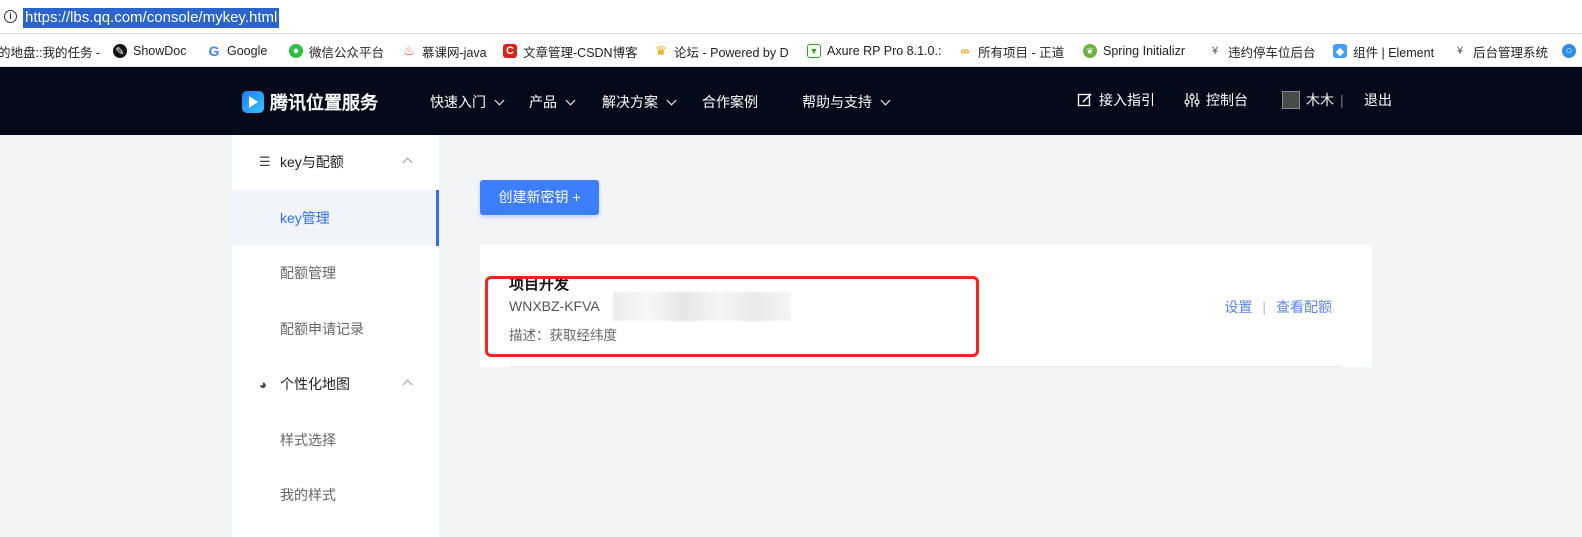 This screenshot has width=1582, height=537. I want to click on tencent-map-logo-icon, so click(253, 102).